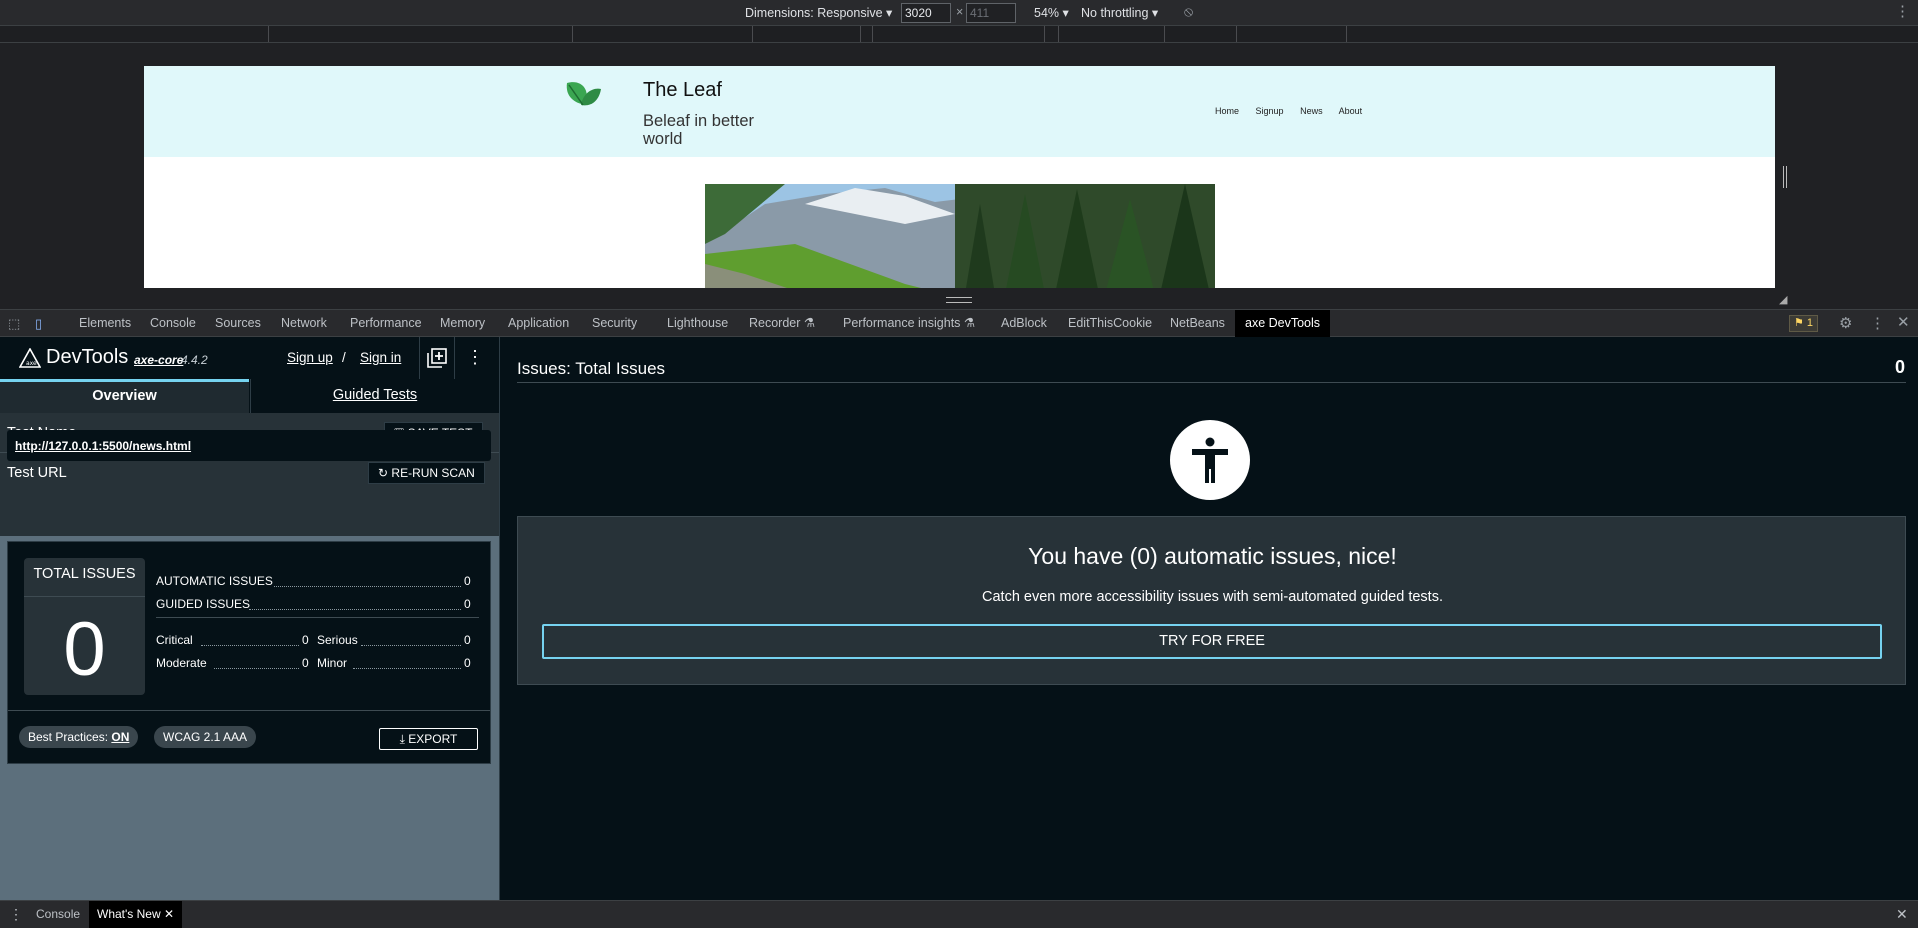  Describe the element at coordinates (1188, 11) in the screenshot. I see `rotate-icon: ⦸` at that location.